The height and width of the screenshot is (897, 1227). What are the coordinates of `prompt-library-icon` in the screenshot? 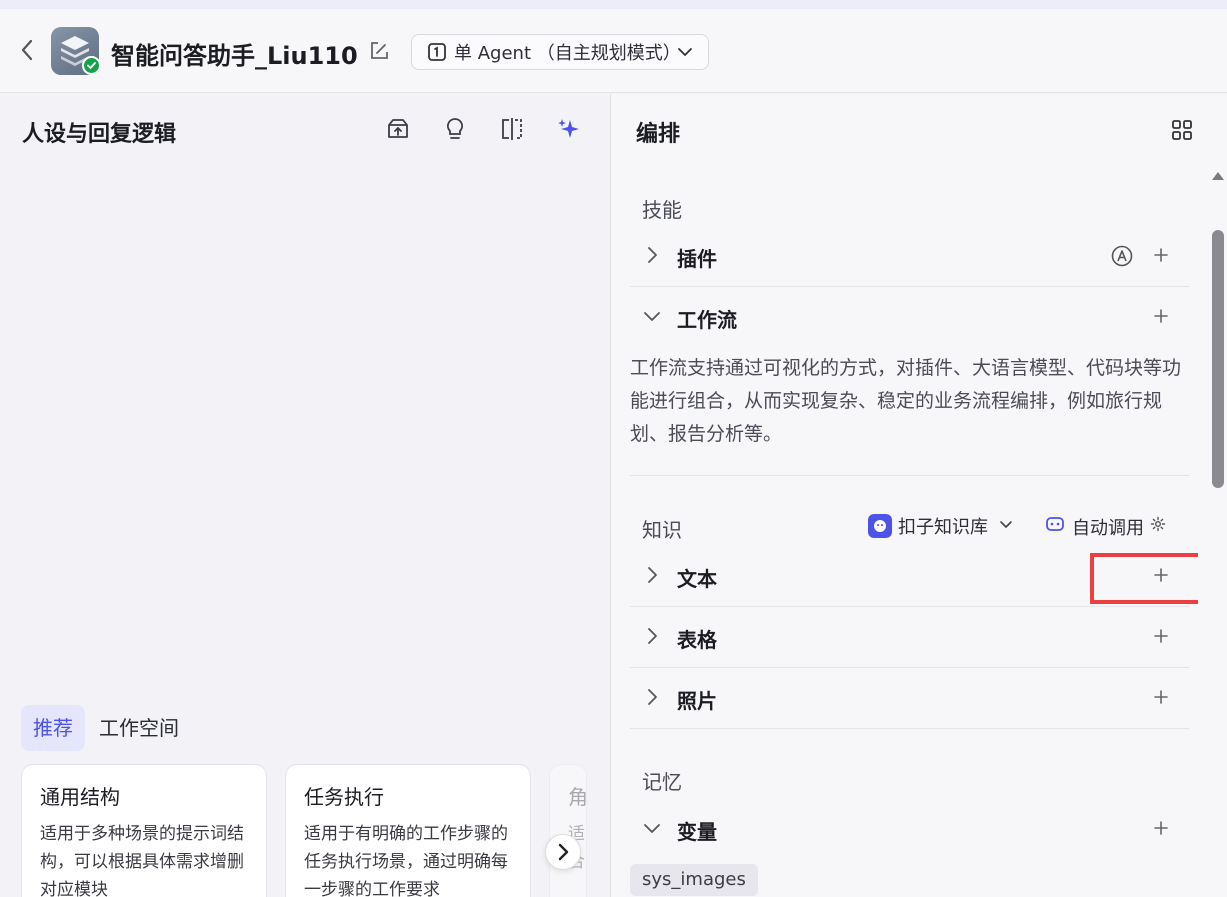 It's located at (398, 129).